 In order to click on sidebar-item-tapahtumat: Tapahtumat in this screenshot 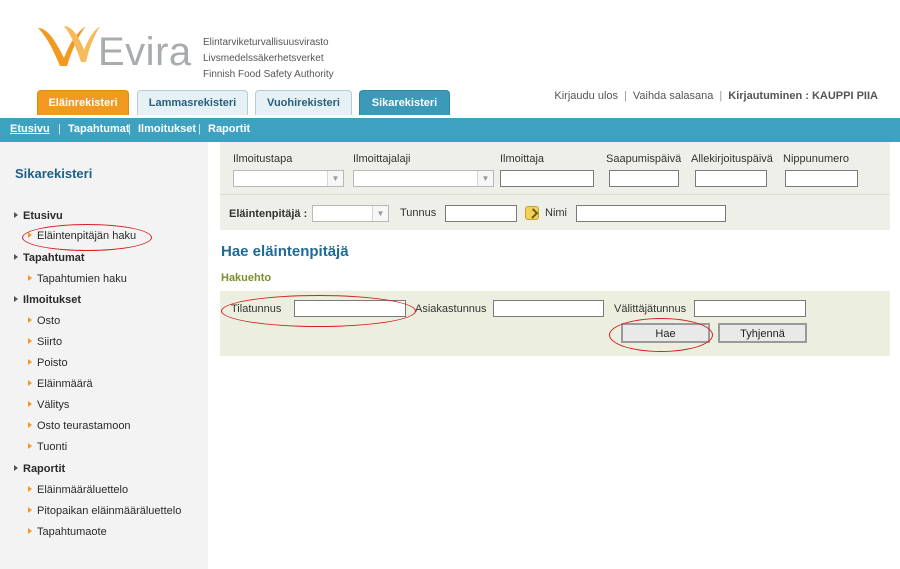, I will do `click(49, 258)`.